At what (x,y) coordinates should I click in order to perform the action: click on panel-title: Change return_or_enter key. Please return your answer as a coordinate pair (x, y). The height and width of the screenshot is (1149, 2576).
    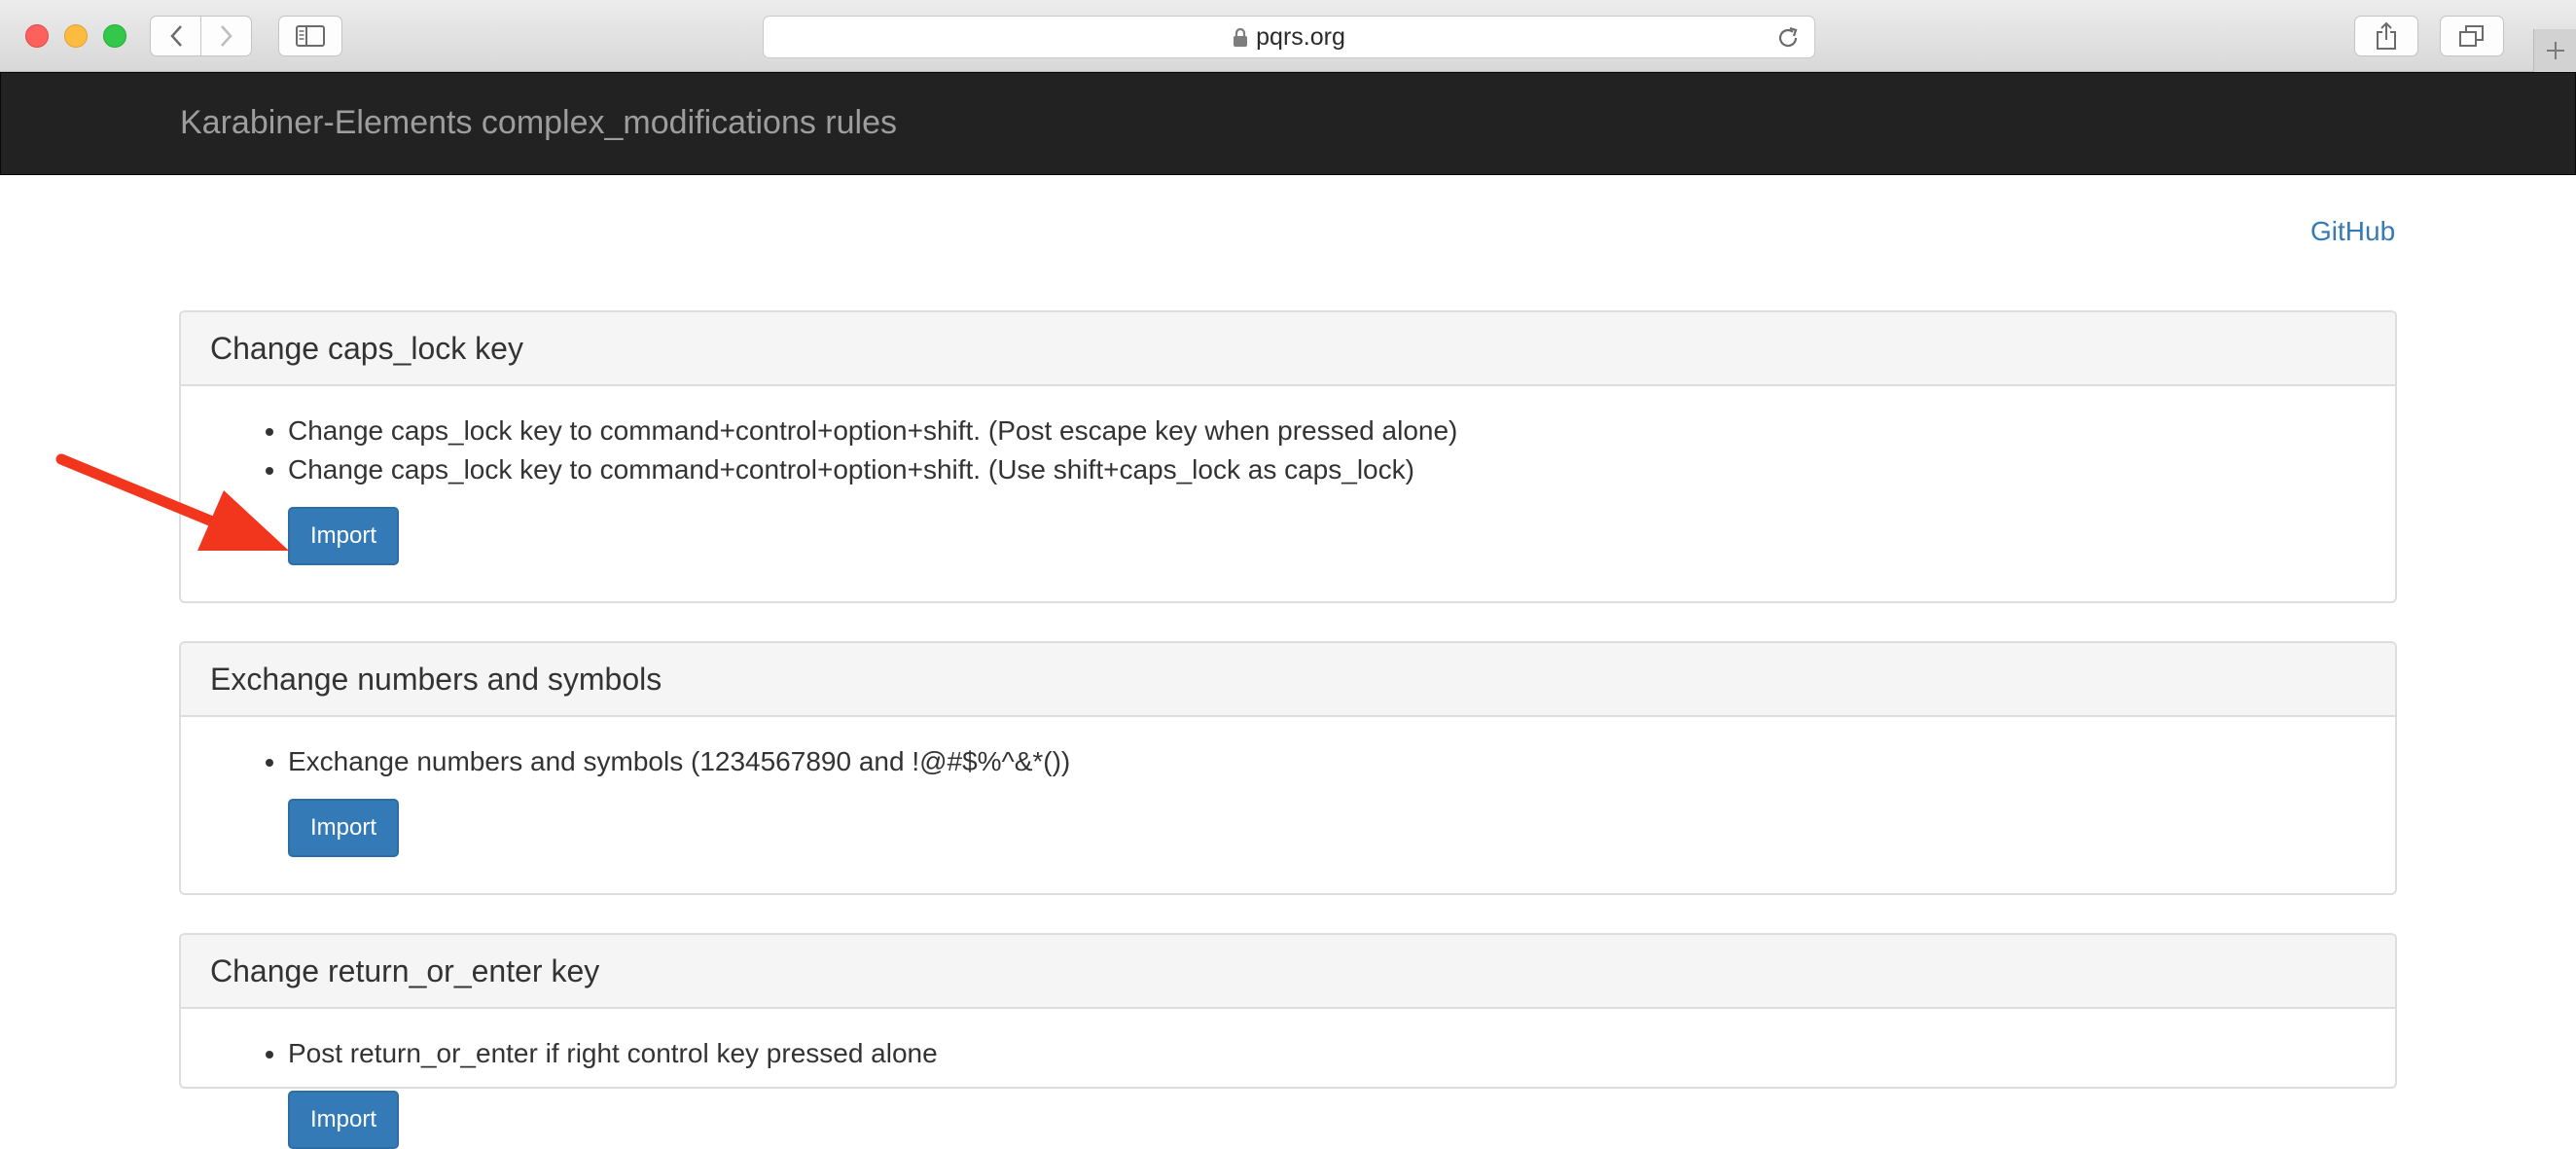
    Looking at the image, I should click on (1288, 972).